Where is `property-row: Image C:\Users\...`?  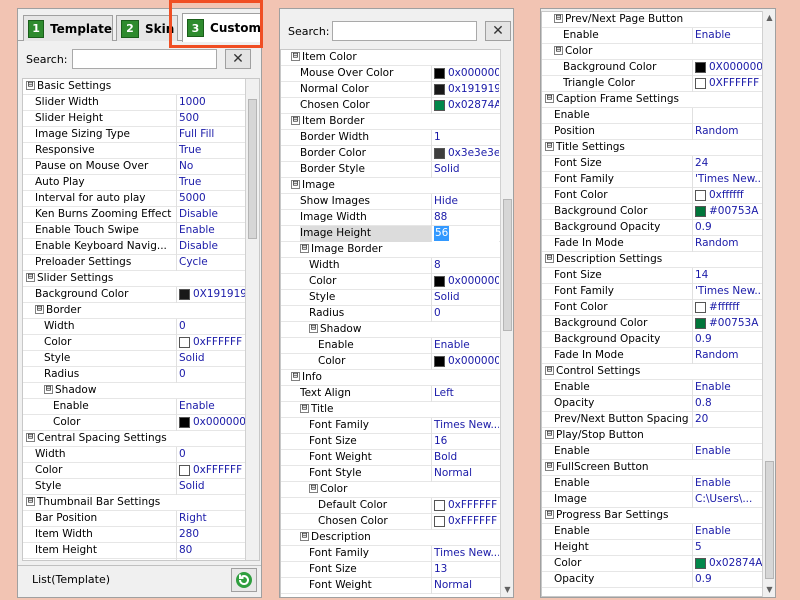 property-row: Image C:\Users\... is located at coordinates (658, 499).